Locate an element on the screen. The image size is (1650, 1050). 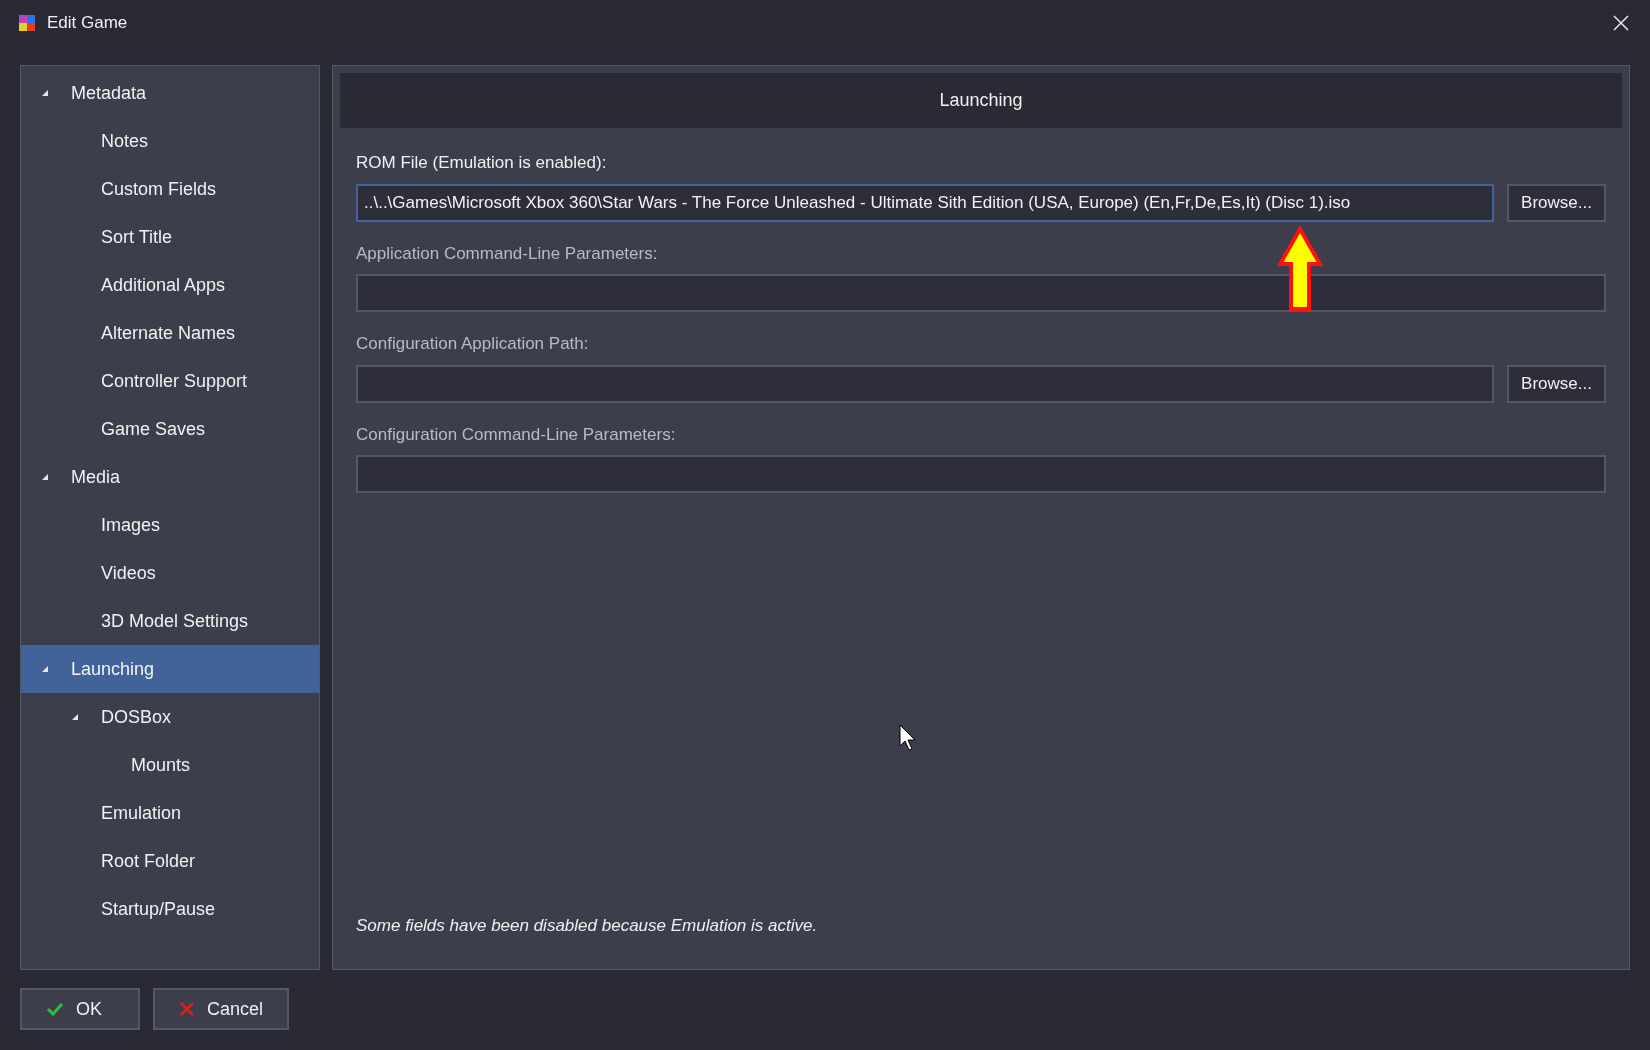
tree-item: Images is located at coordinates (170, 525).